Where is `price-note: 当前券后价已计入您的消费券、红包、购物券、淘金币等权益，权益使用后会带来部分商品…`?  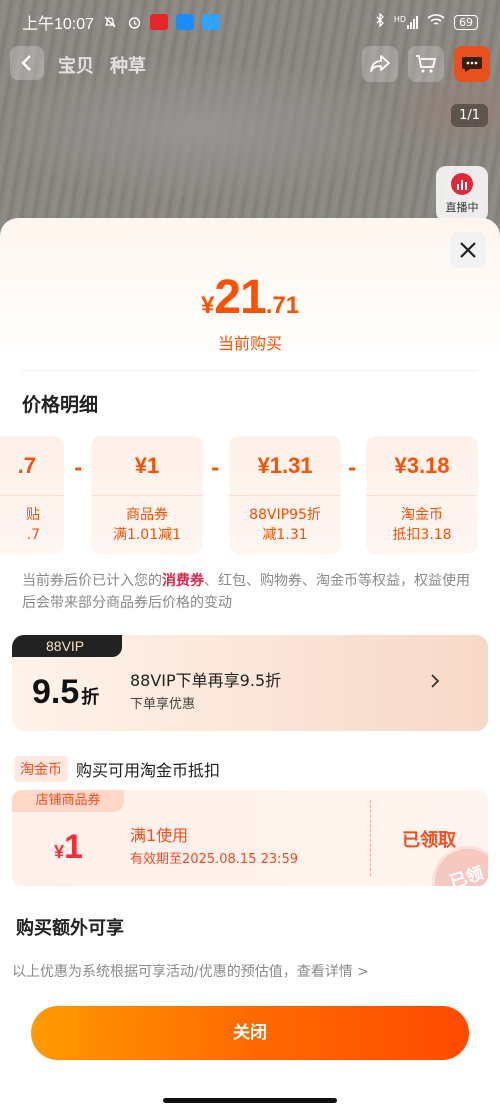 price-note: 当前券后价已计入您的消费券、红包、购物券、淘金币等权益，权益使用后会带来部分商品… is located at coordinates (252, 592).